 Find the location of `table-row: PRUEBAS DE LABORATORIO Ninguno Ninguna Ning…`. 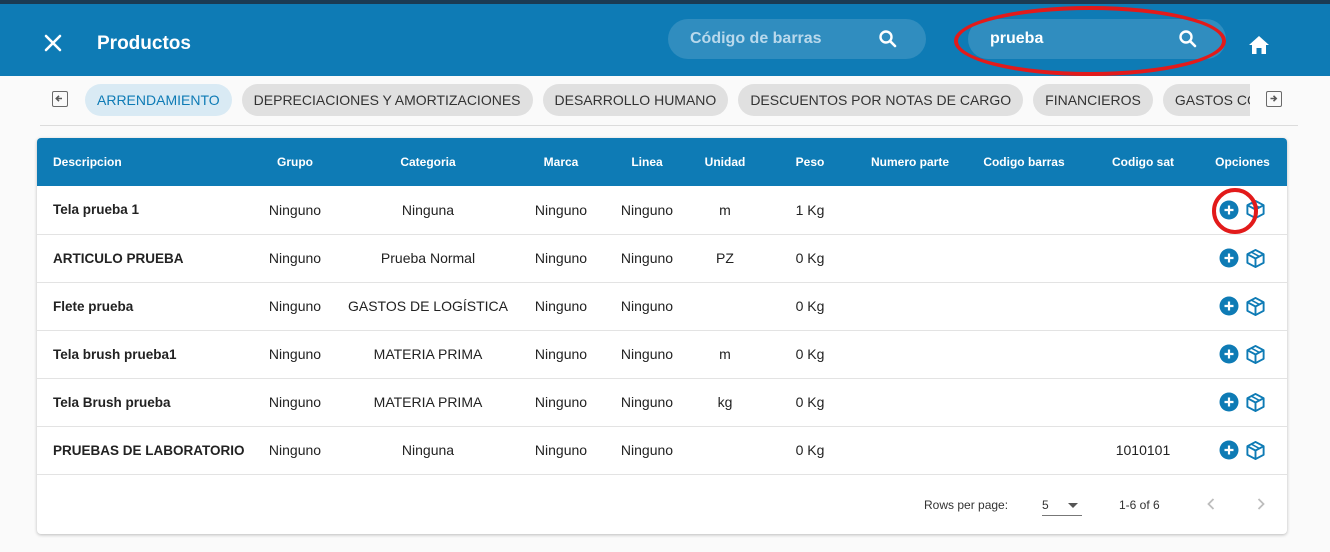

table-row: PRUEBAS DE LABORATORIO Ninguno Ninguna Ning… is located at coordinates (662, 450).